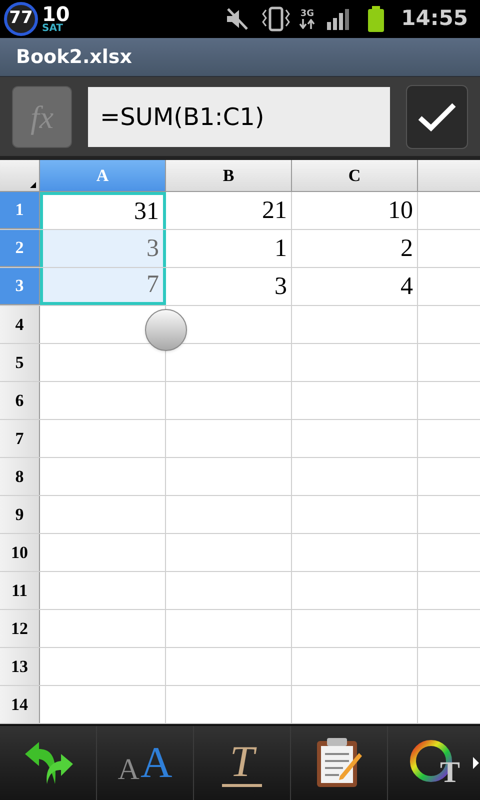  I want to click on date-text: 10, so click(56, 14).